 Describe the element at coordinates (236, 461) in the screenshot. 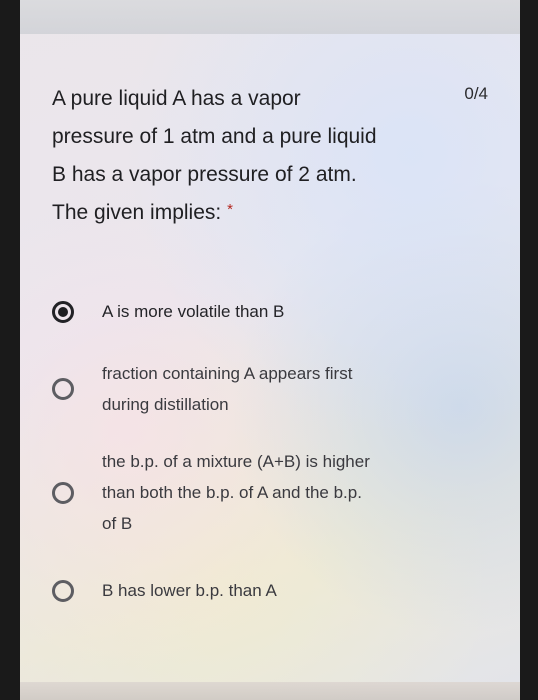

I see `option-label-line: the b.p. of a mixture (A+B) is higher` at that location.